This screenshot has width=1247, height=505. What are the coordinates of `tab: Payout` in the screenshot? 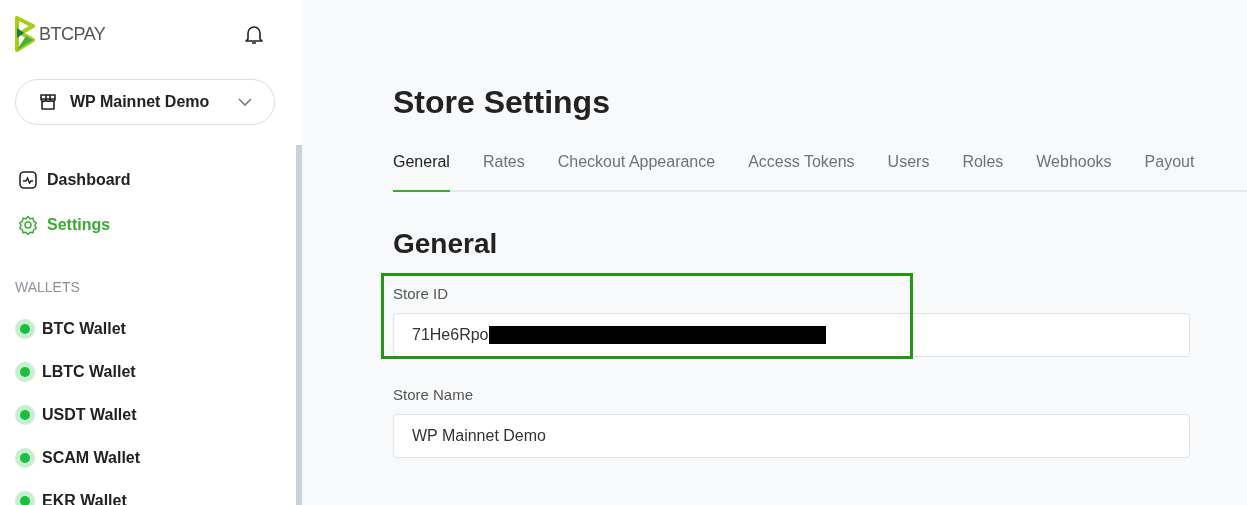 It's located at (1169, 170).